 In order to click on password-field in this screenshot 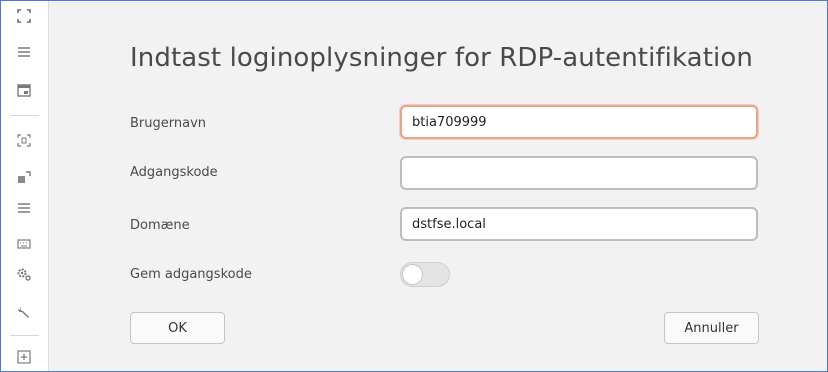, I will do `click(579, 173)`.